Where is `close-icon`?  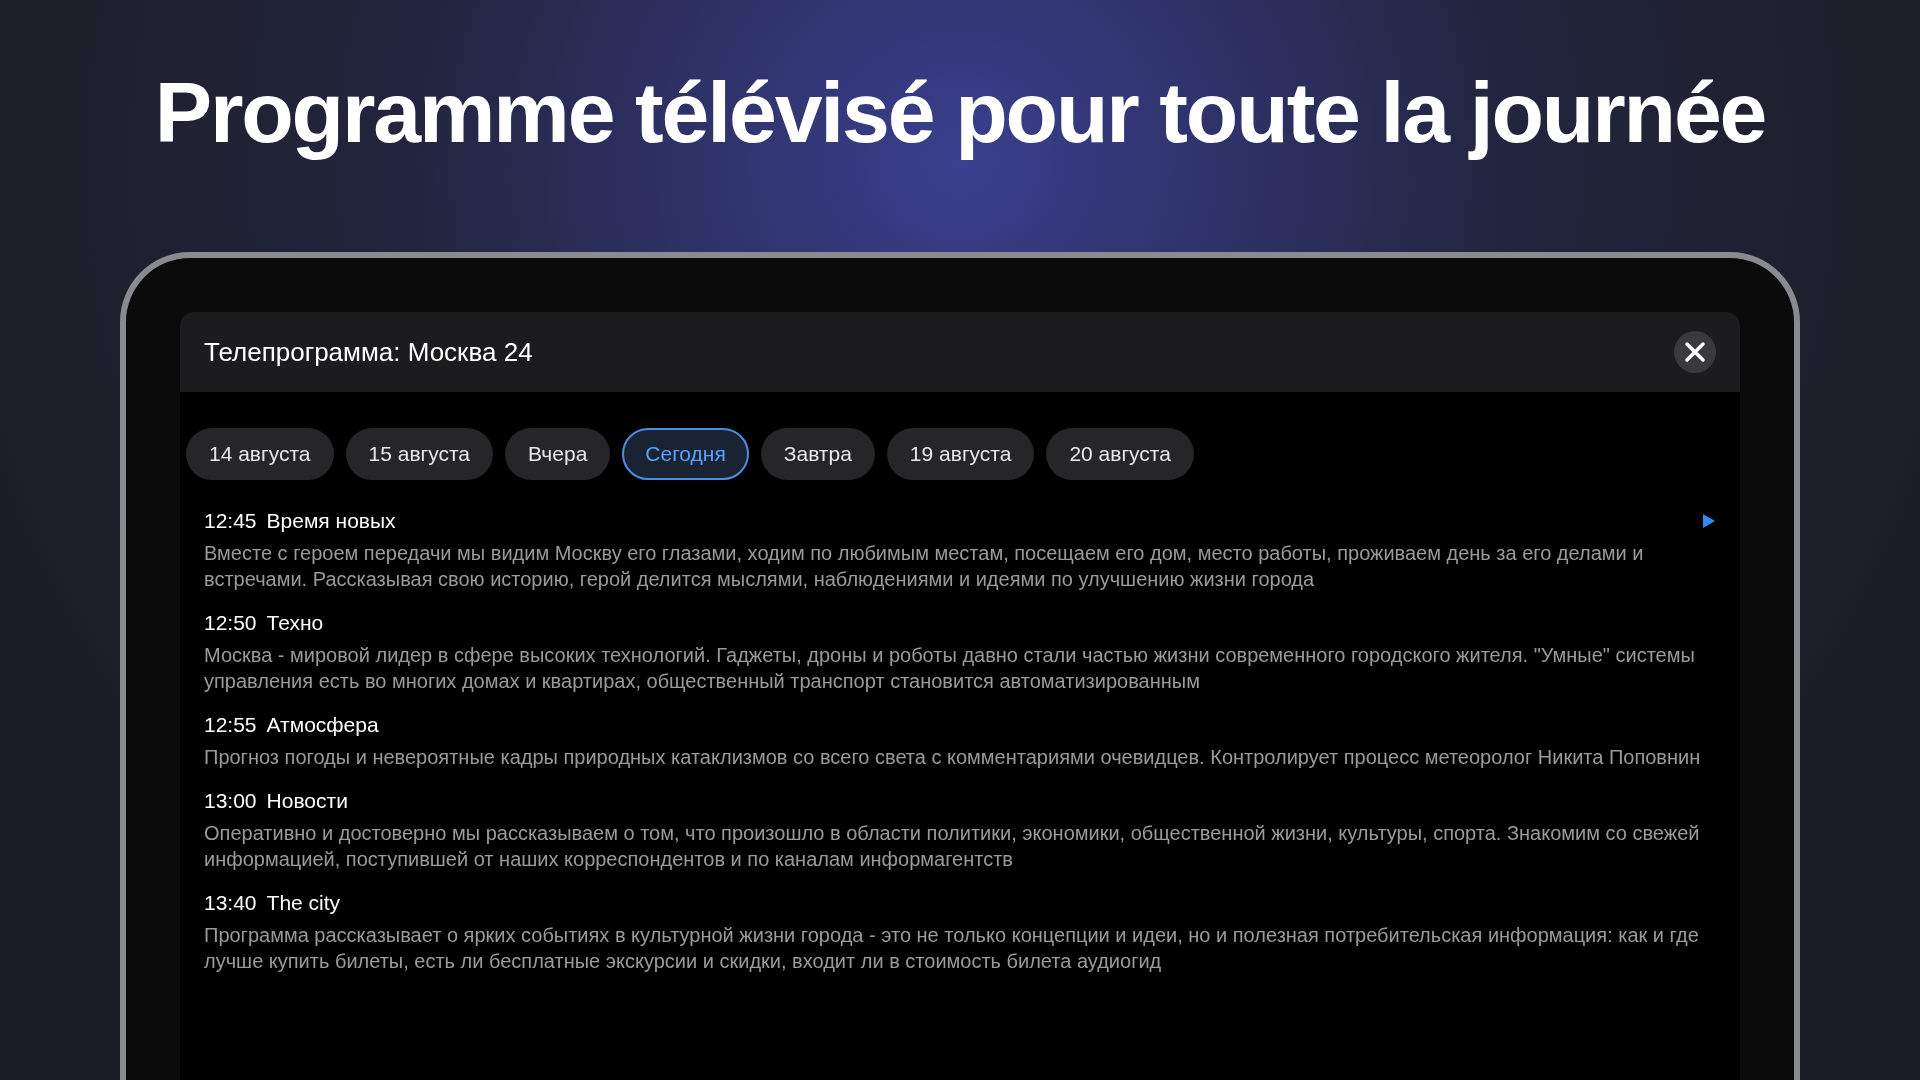
close-icon is located at coordinates (1695, 352).